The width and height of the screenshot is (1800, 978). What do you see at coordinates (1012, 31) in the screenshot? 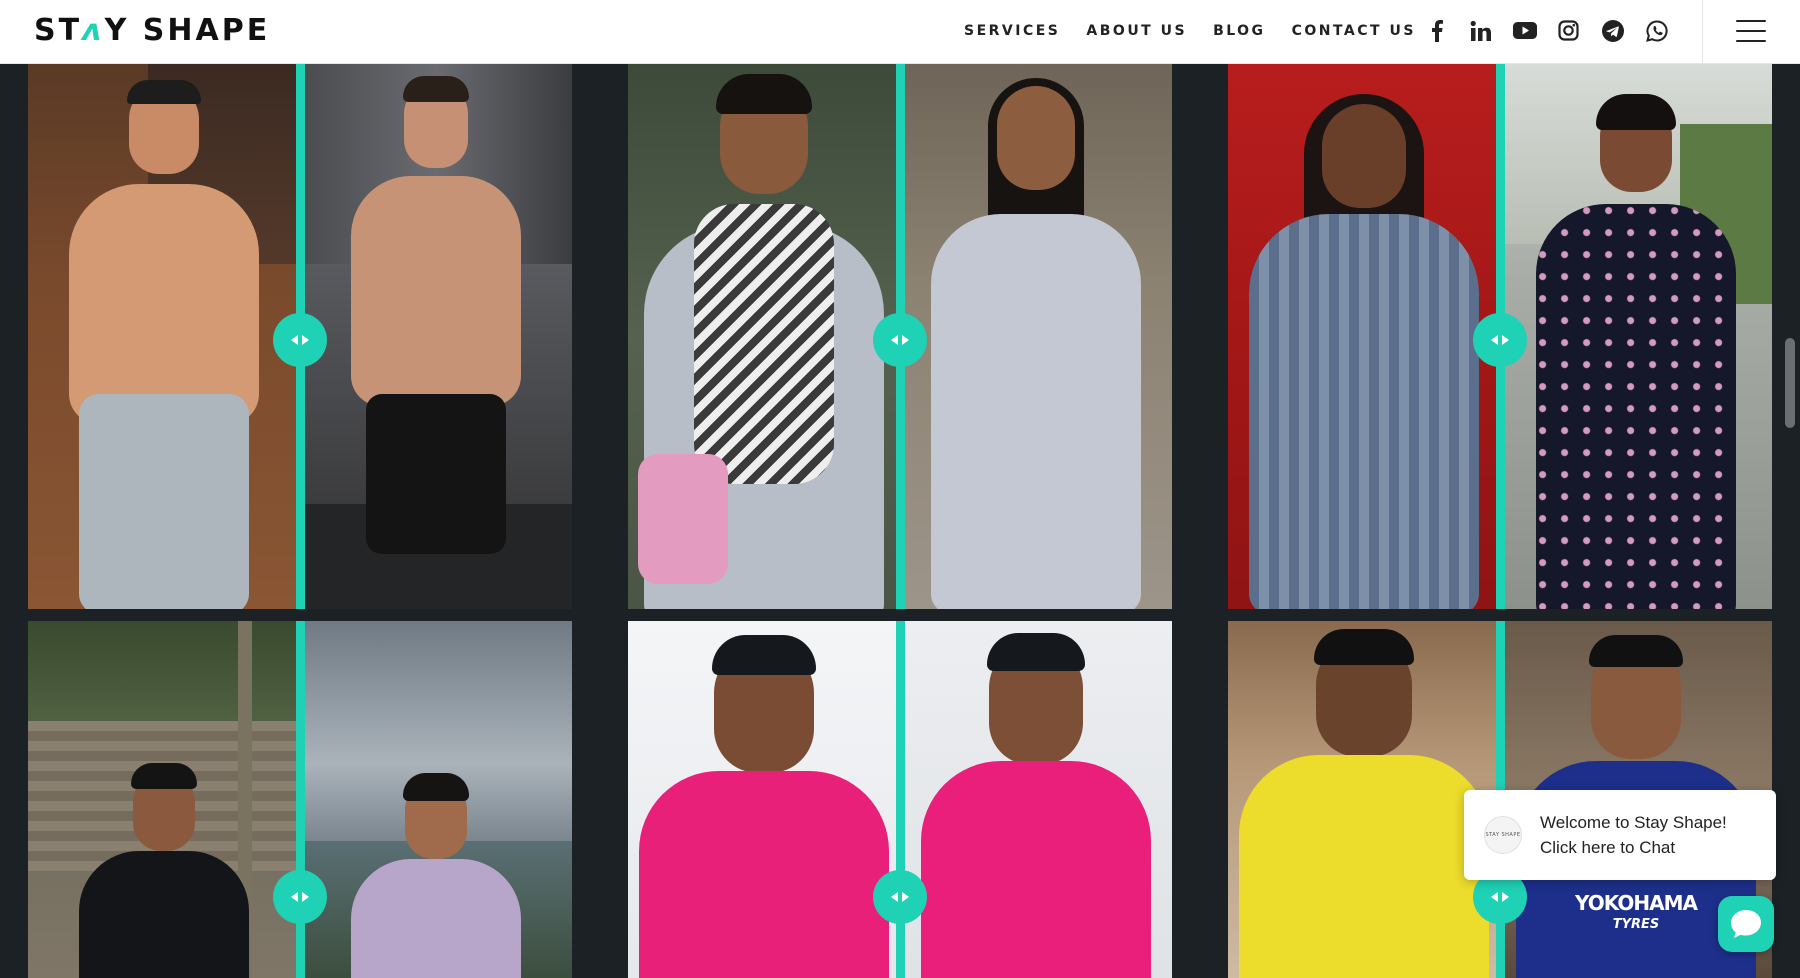
I see `nav-services: SERVICES` at bounding box center [1012, 31].